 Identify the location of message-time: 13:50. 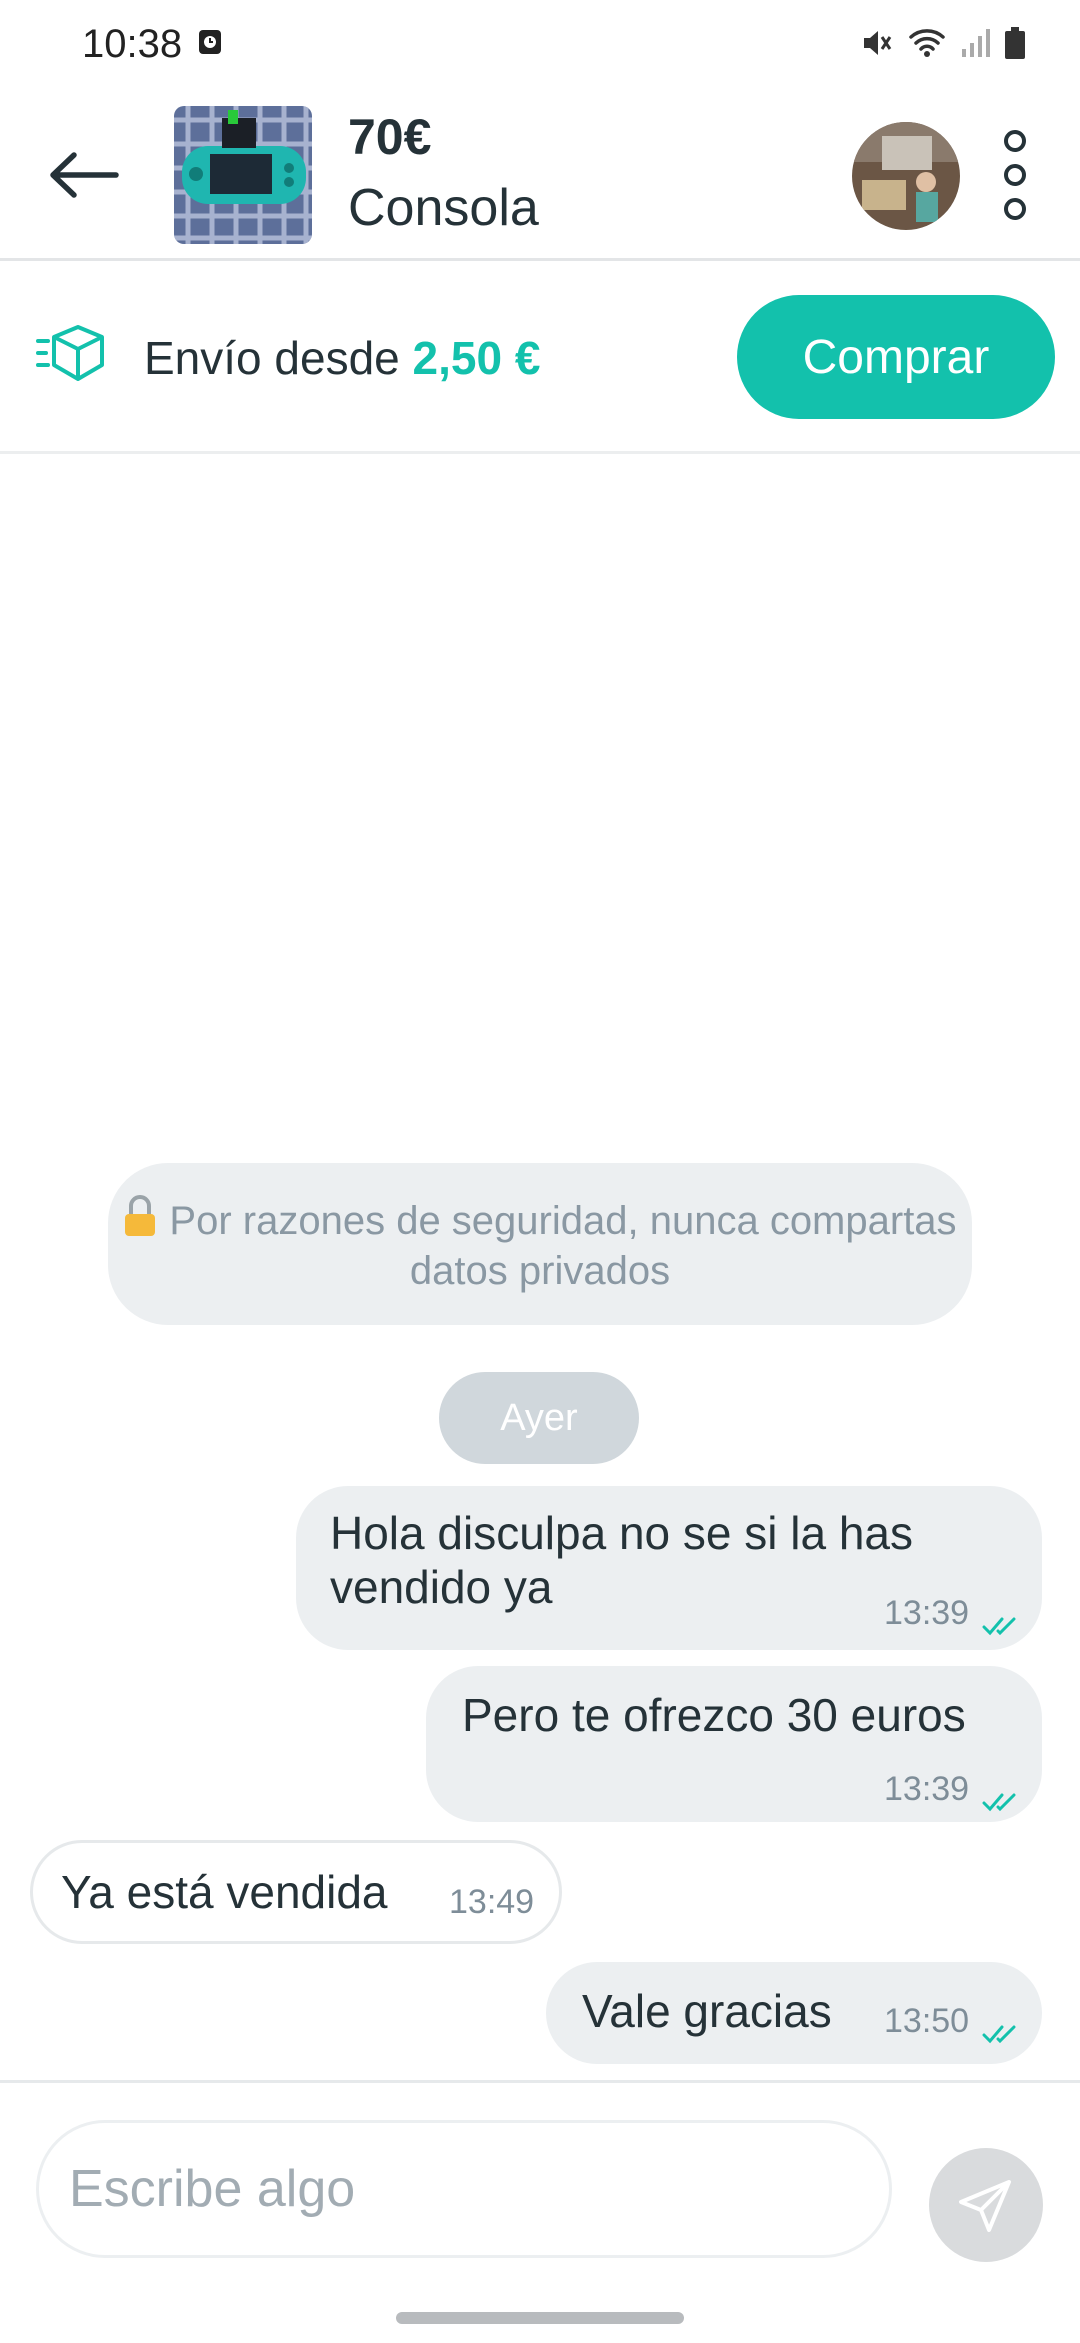
(927, 2021).